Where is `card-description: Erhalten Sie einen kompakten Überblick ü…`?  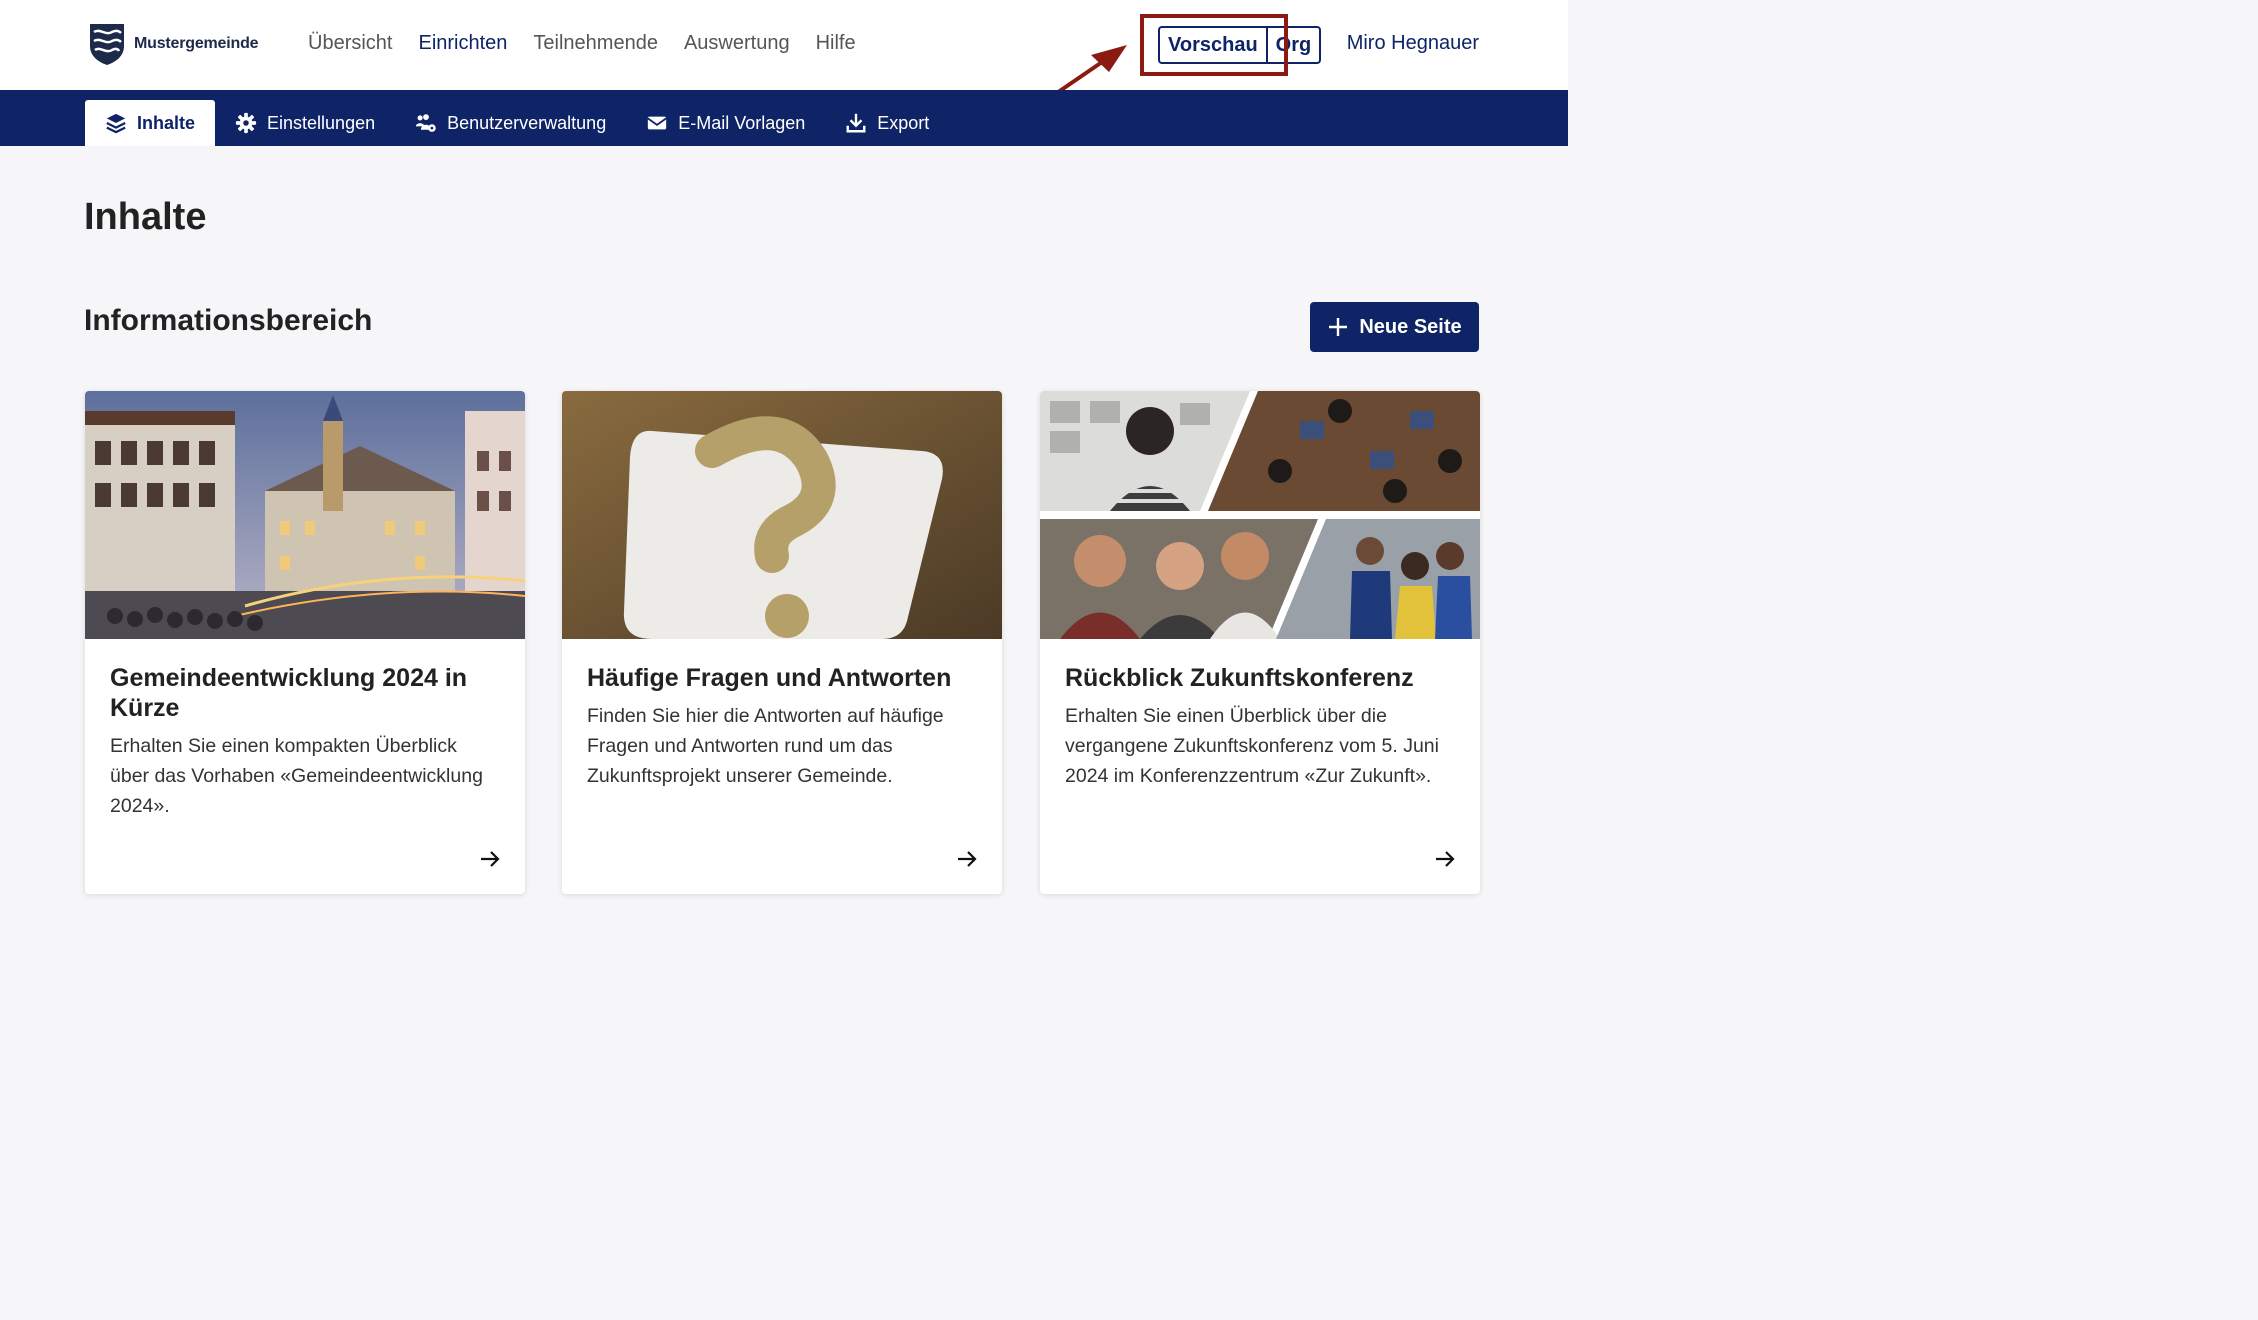 card-description: Erhalten Sie einen kompakten Überblick ü… is located at coordinates (296, 776).